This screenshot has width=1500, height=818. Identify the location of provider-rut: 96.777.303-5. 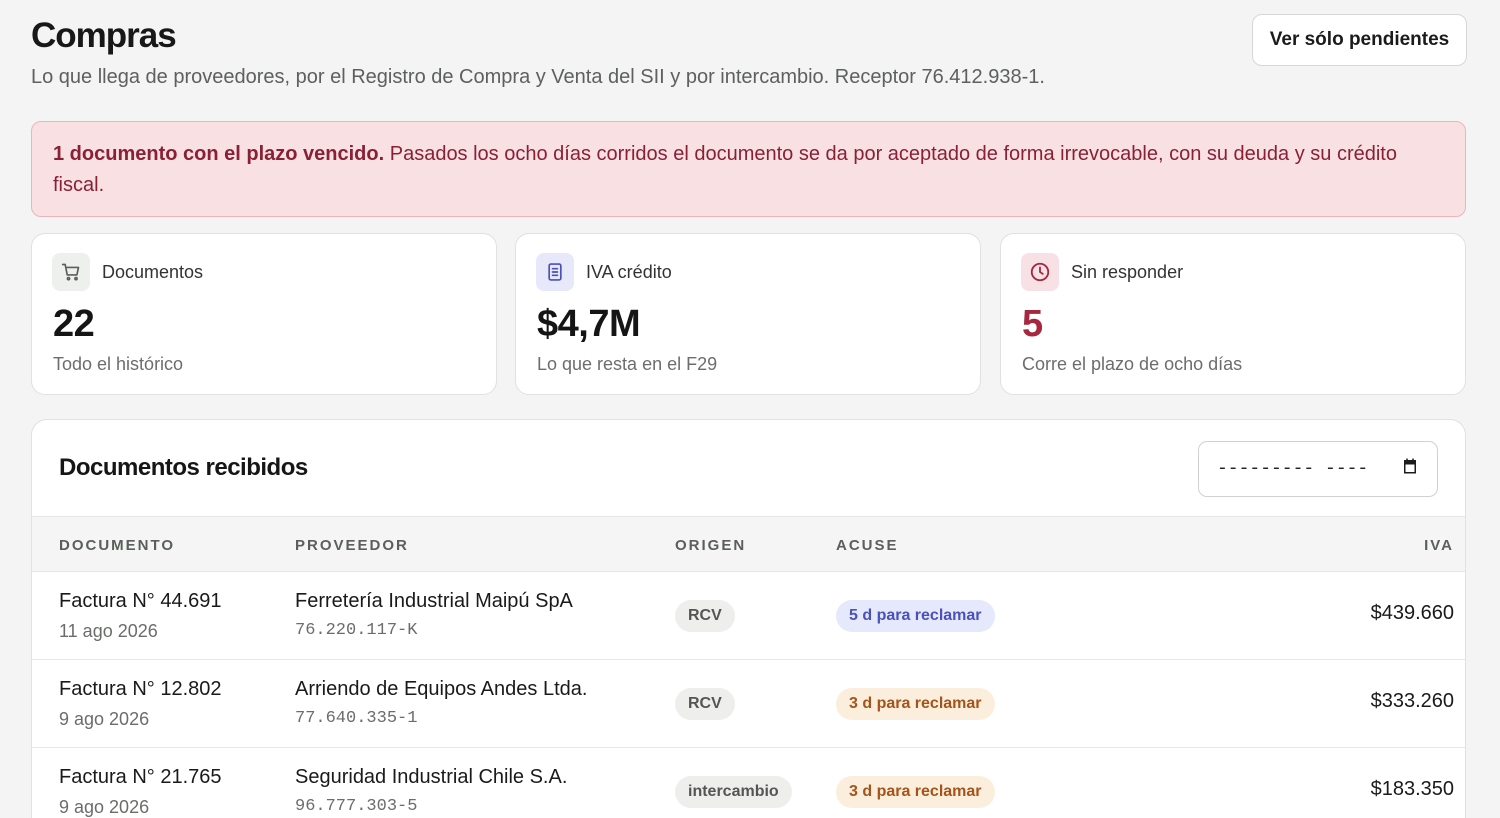
(356, 806).